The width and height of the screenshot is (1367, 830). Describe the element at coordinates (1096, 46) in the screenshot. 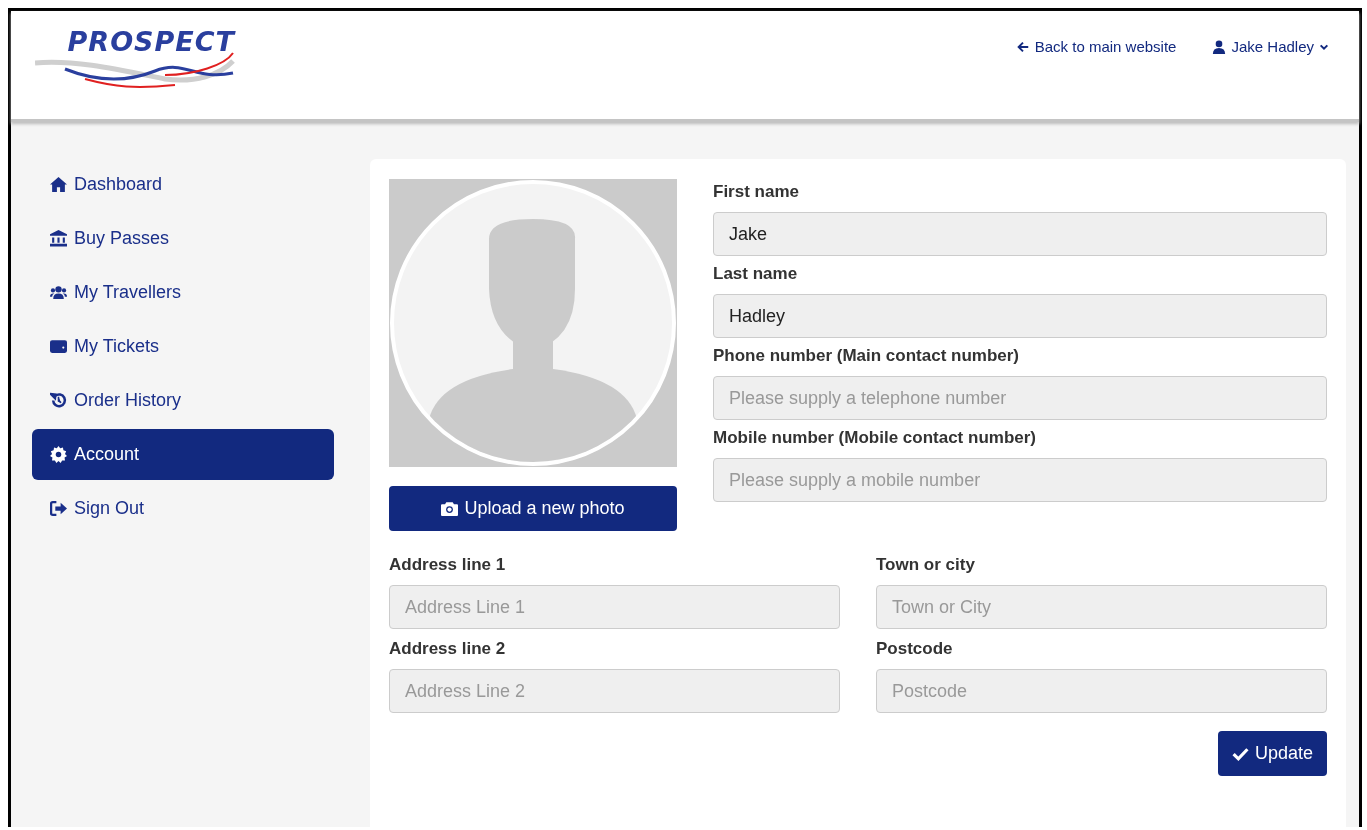

I see `back-link: Back to main website` at that location.